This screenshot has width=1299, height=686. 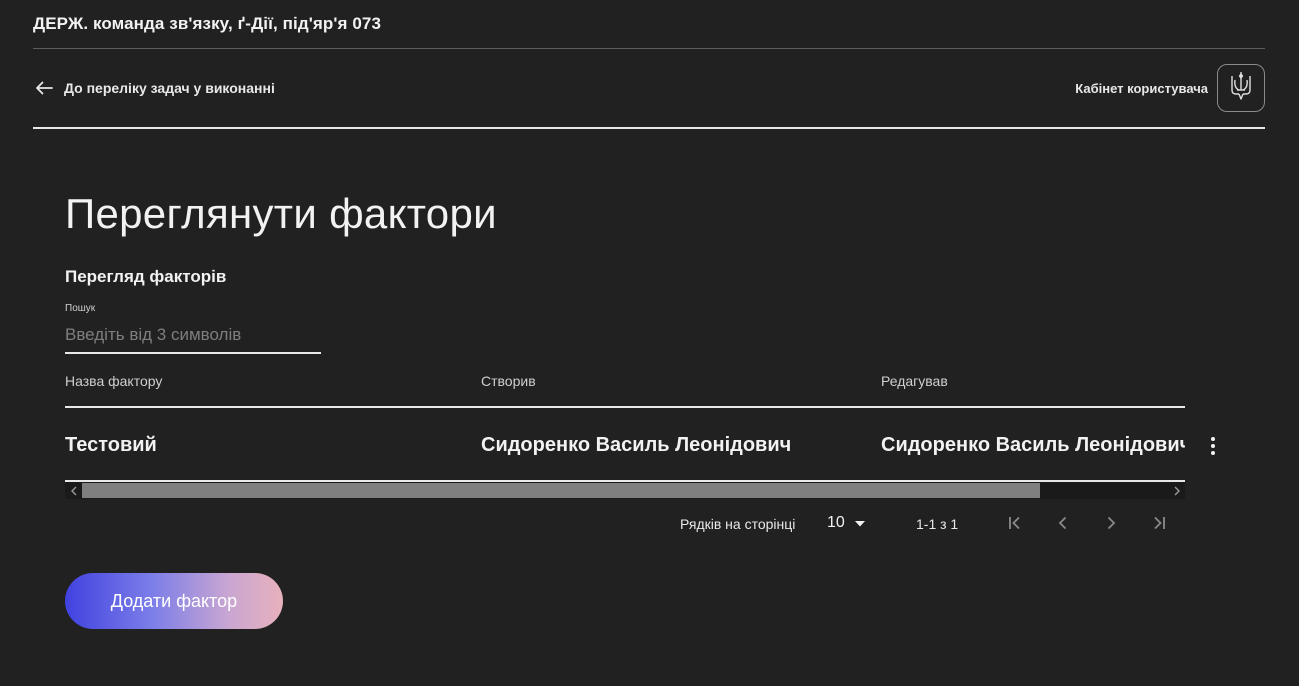 What do you see at coordinates (169, 88) in the screenshot?
I see `back-link-label: До переліку задач у виконанні` at bounding box center [169, 88].